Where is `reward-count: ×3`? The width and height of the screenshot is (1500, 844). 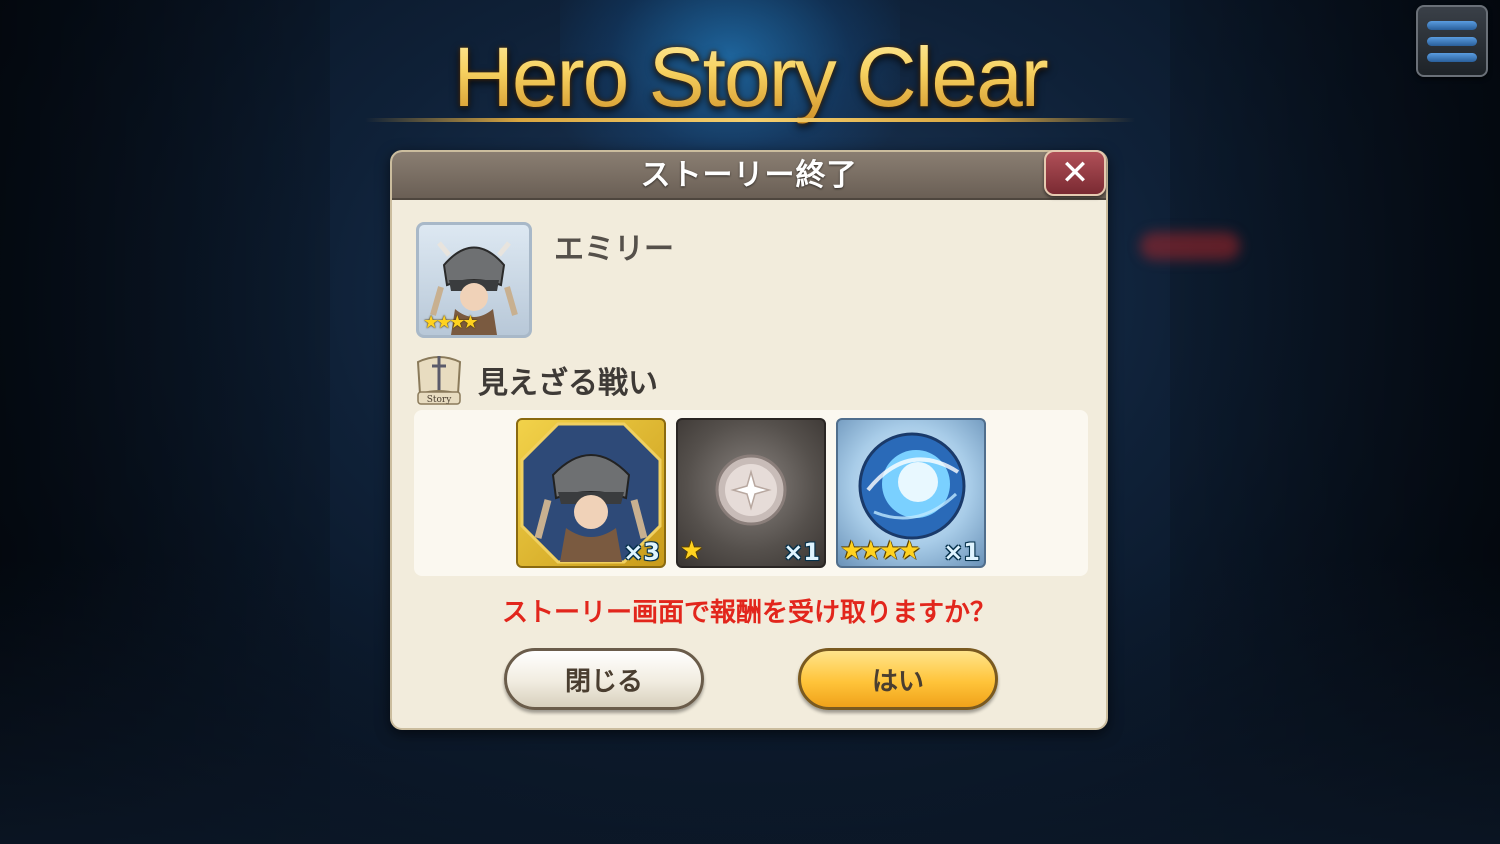
reward-count: ×3 is located at coordinates (641, 552).